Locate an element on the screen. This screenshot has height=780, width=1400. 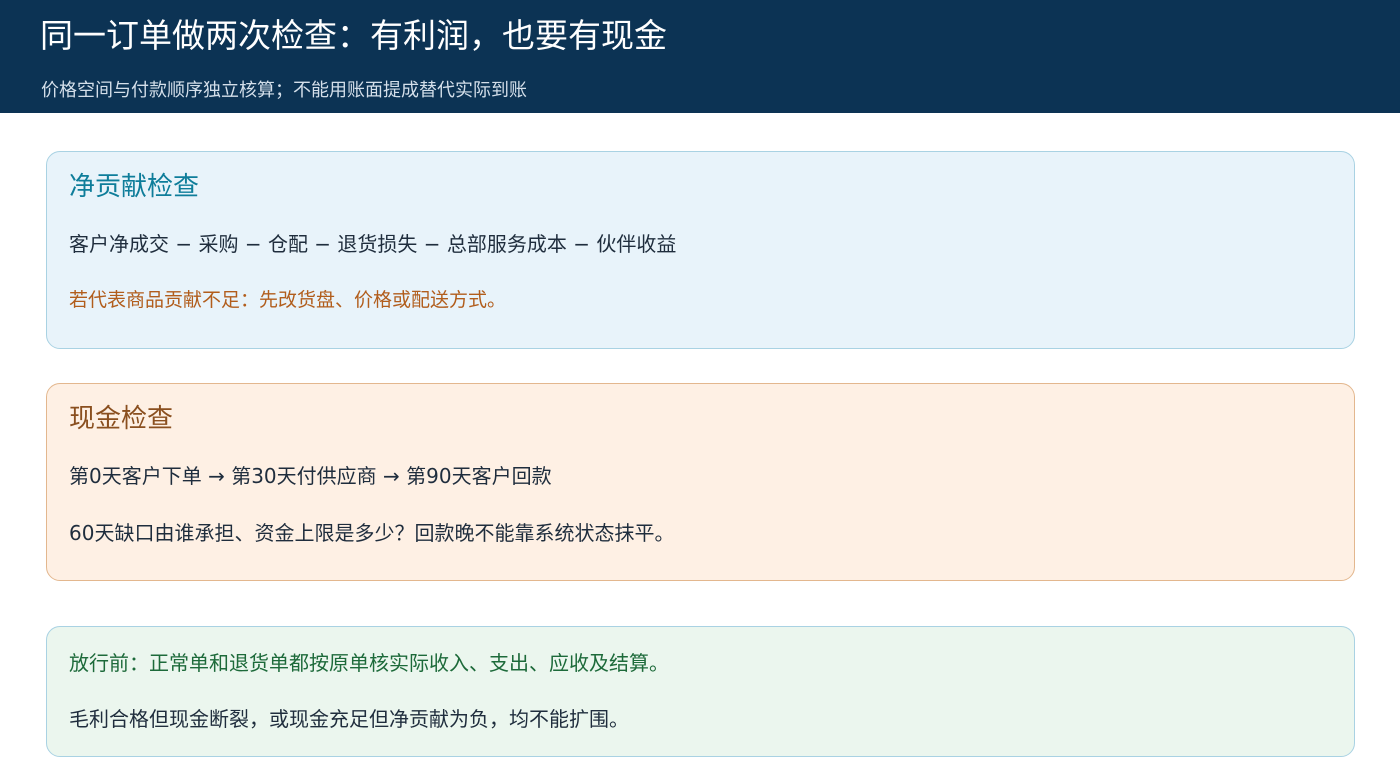
contribution-formula: 客户净成交 − 采购 − 仓配 − 退货损失 − 总部服务成本 − 伙伴收益 is located at coordinates (373, 244).